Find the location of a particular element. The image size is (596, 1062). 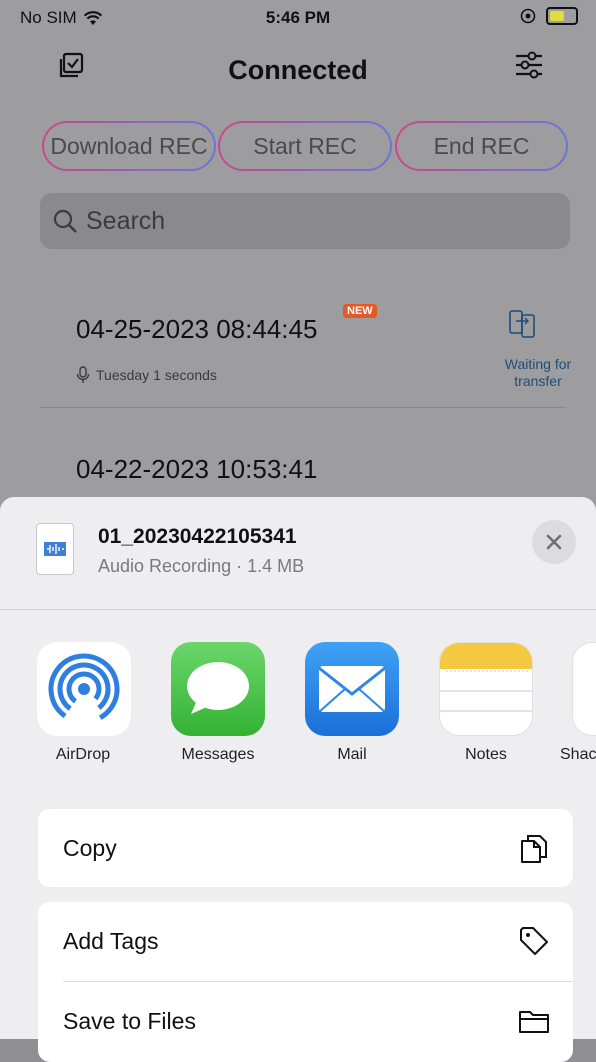

share-app-label: Shac is located at coordinates (578, 754).